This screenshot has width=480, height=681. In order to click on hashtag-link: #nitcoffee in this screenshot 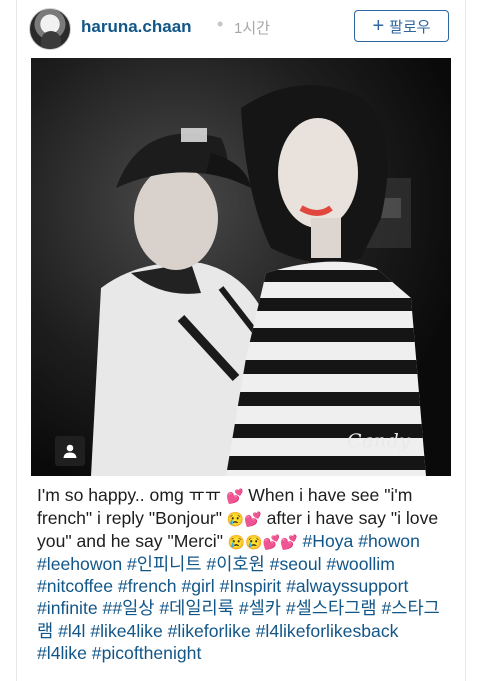, I will do `click(75, 586)`.